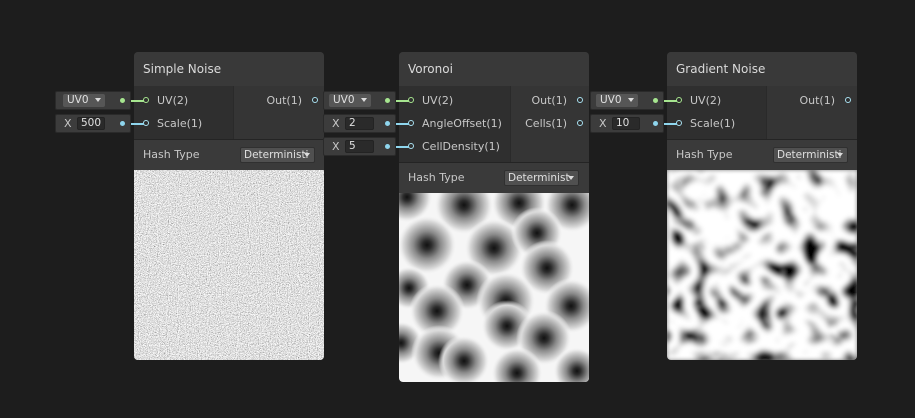  Describe the element at coordinates (494, 69) in the screenshot. I see `node-title: Voronoi` at that location.